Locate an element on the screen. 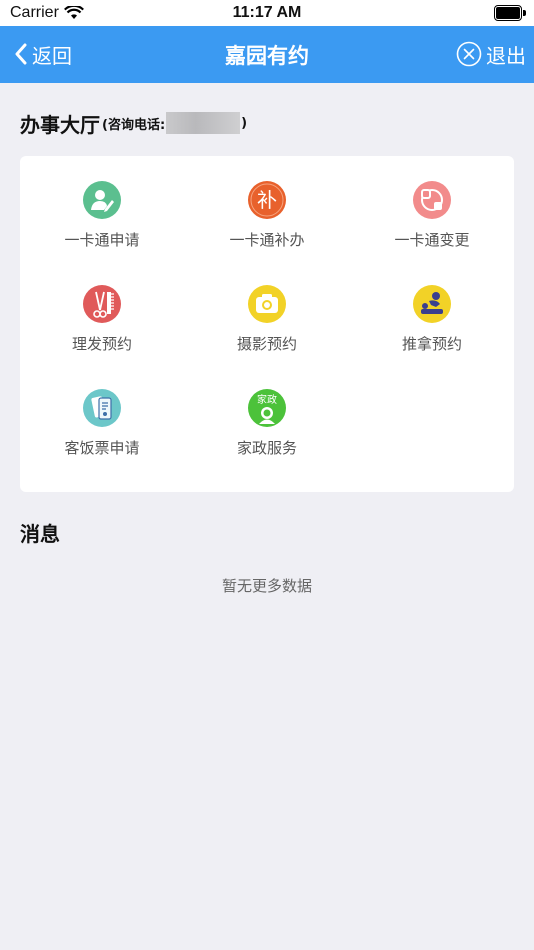 The width and height of the screenshot is (534, 950). chevron-left-icon is located at coordinates (21, 54).